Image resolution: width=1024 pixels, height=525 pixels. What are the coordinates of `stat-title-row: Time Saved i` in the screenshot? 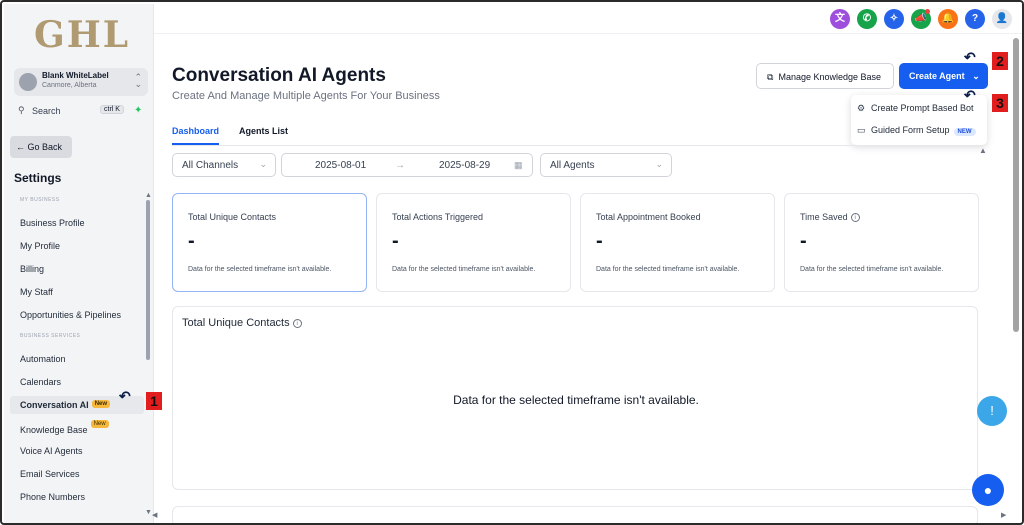 It's located at (830, 217).